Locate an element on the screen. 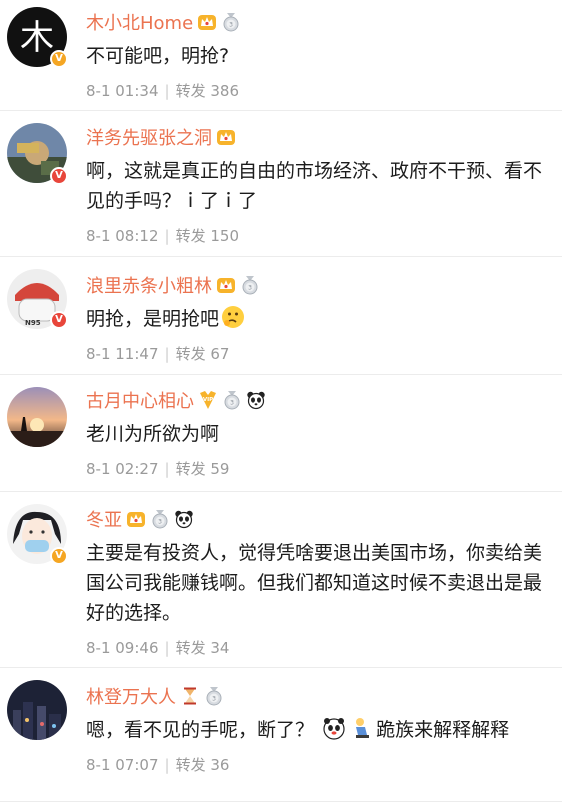 The height and width of the screenshot is (802, 562). repost-button: 转发 59 is located at coordinates (203, 469).